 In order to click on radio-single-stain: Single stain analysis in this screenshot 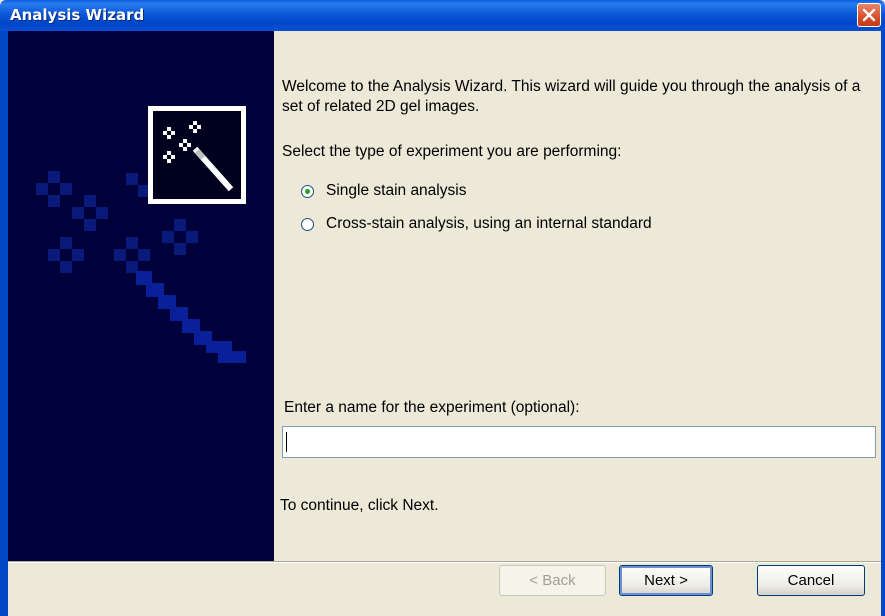, I will do `click(383, 191)`.